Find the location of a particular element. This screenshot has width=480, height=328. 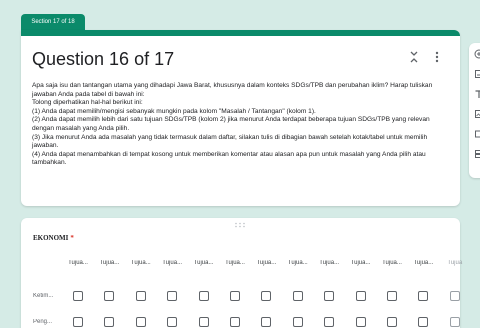

add-circle-icon is located at coordinates (476, 54).